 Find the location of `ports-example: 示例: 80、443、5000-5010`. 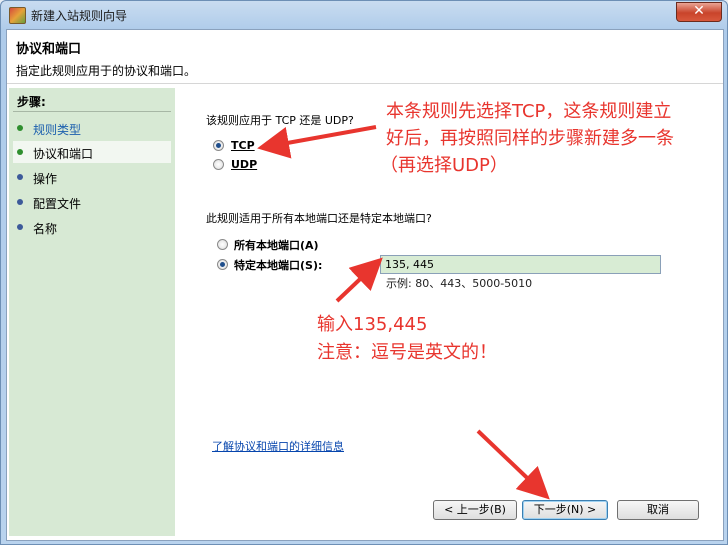

ports-example: 示例: 80、443、5000-5010 is located at coordinates (459, 283).